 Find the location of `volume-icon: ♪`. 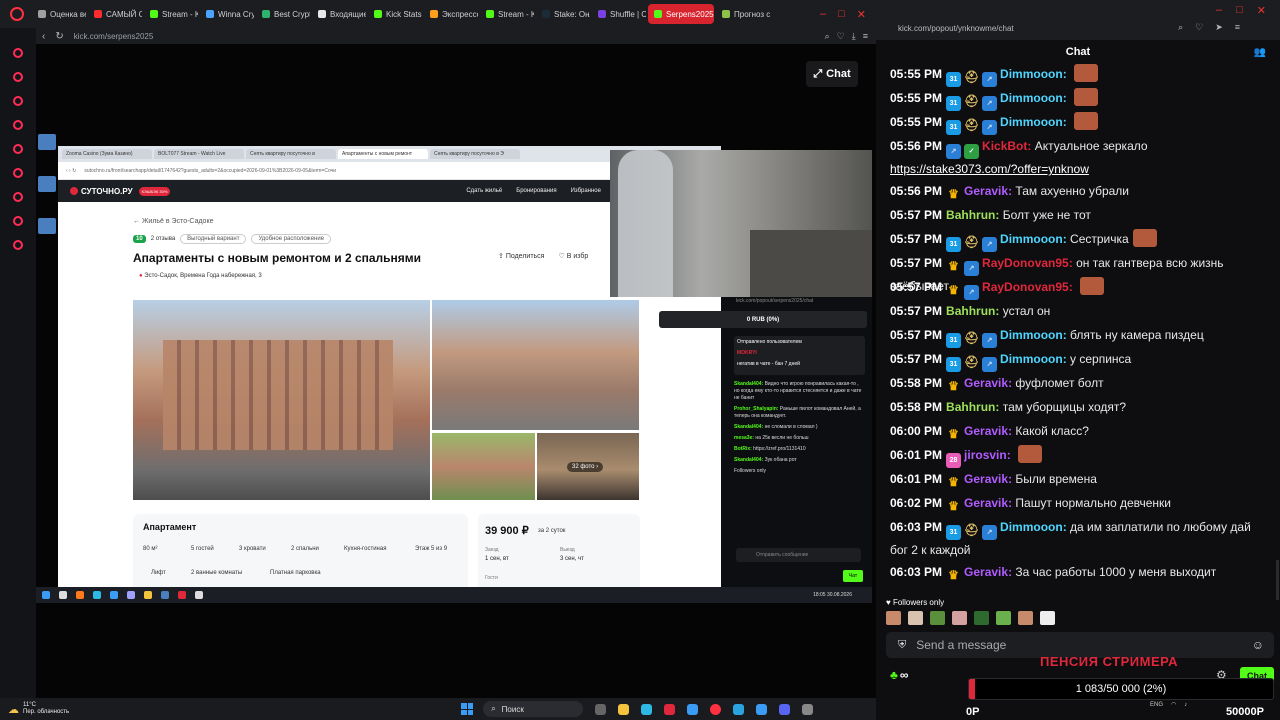

volume-icon: ♪ is located at coordinates (1185, 705).